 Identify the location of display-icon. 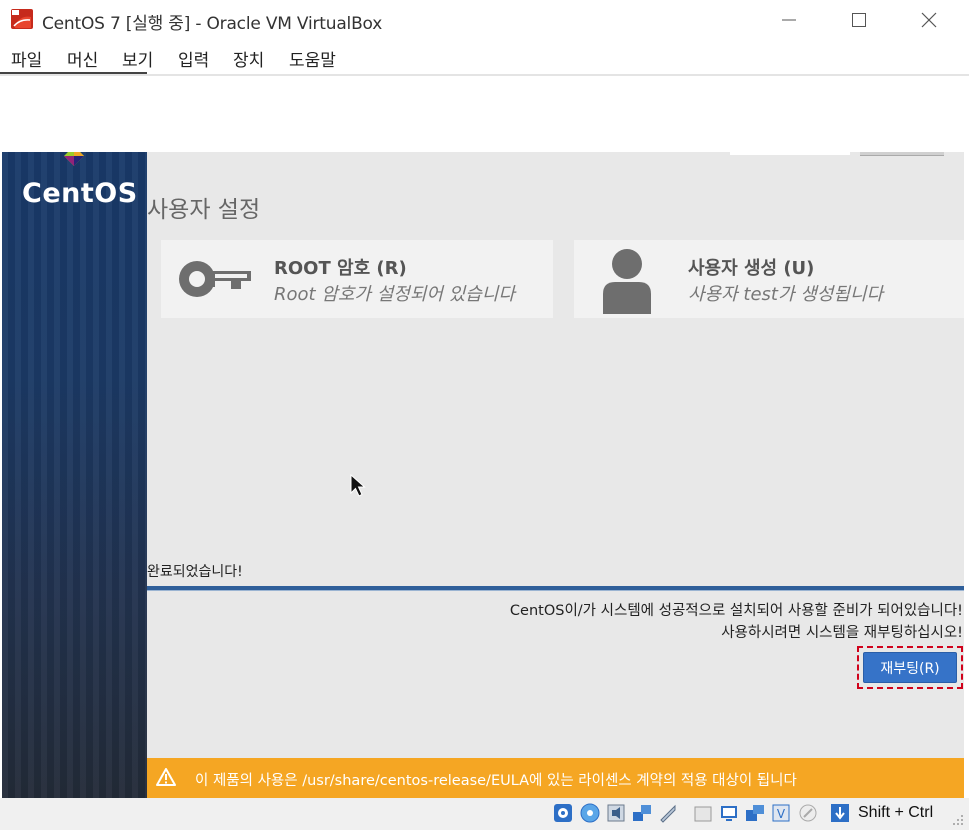
(729, 813).